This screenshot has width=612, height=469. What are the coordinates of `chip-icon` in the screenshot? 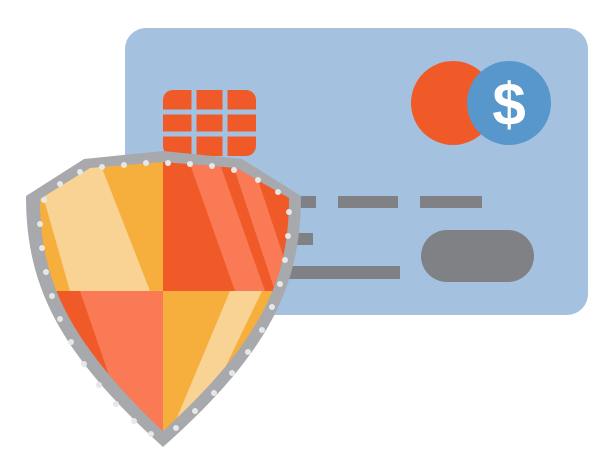 It's located at (209, 123).